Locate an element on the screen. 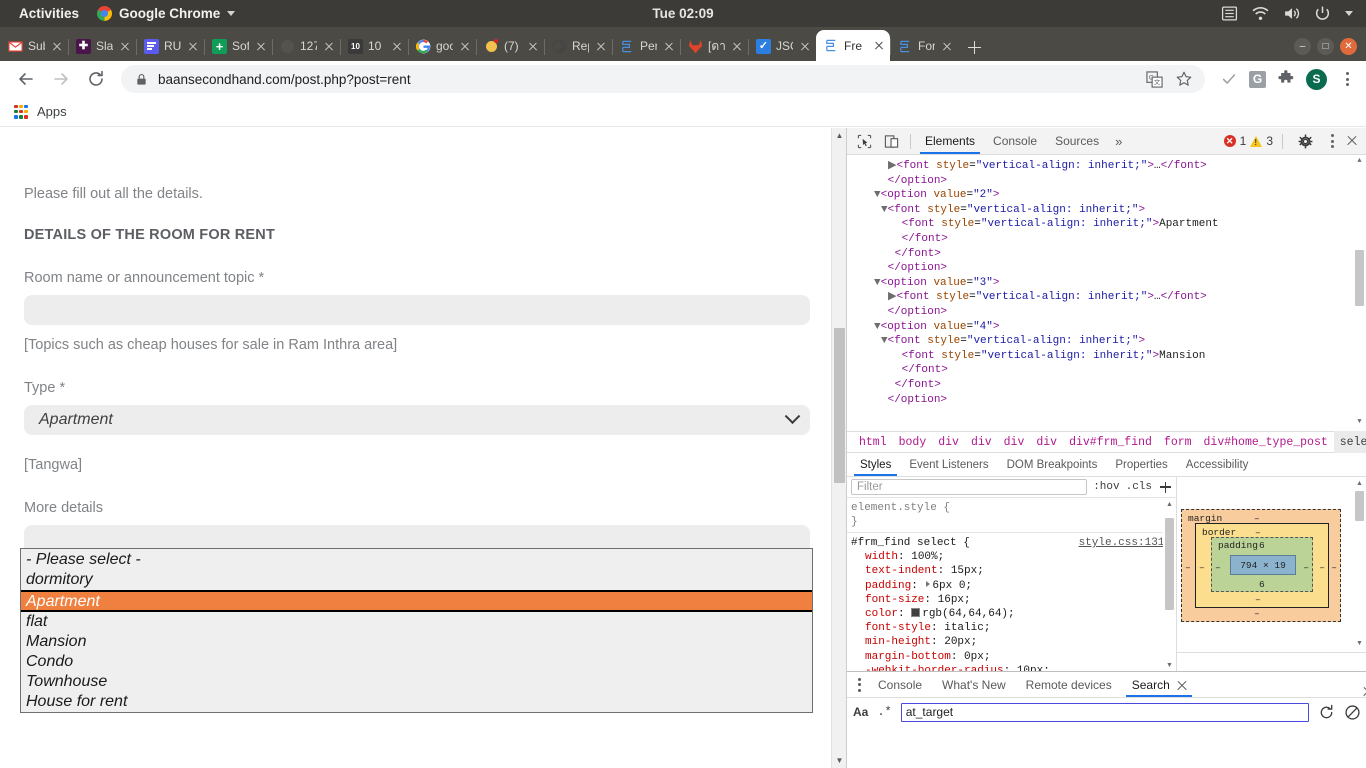  browser-tab-12: Fre is located at coordinates (853, 45).